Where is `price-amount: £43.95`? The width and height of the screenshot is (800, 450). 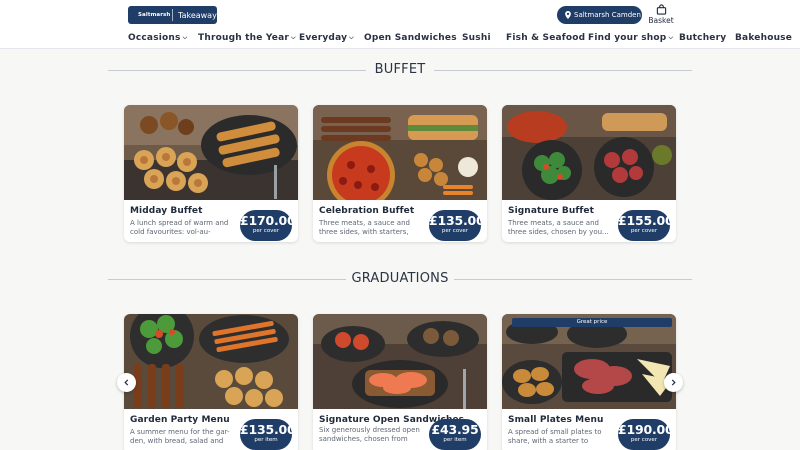 price-amount: £43.95 is located at coordinates (455, 429).